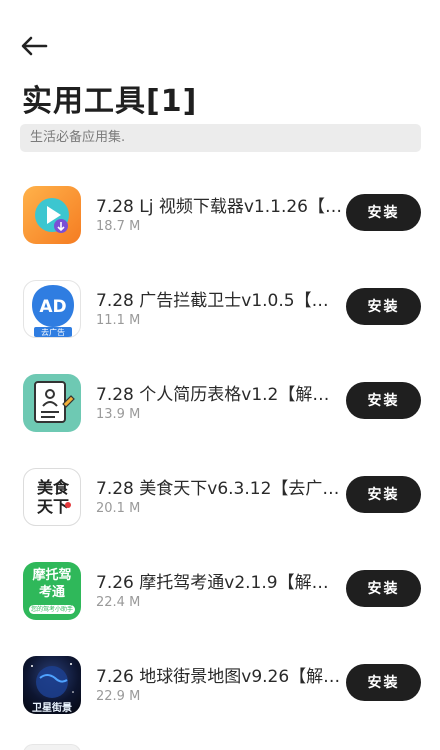 The image size is (440, 750). What do you see at coordinates (52, 215) in the screenshot?
I see `video-download-icon` at bounding box center [52, 215].